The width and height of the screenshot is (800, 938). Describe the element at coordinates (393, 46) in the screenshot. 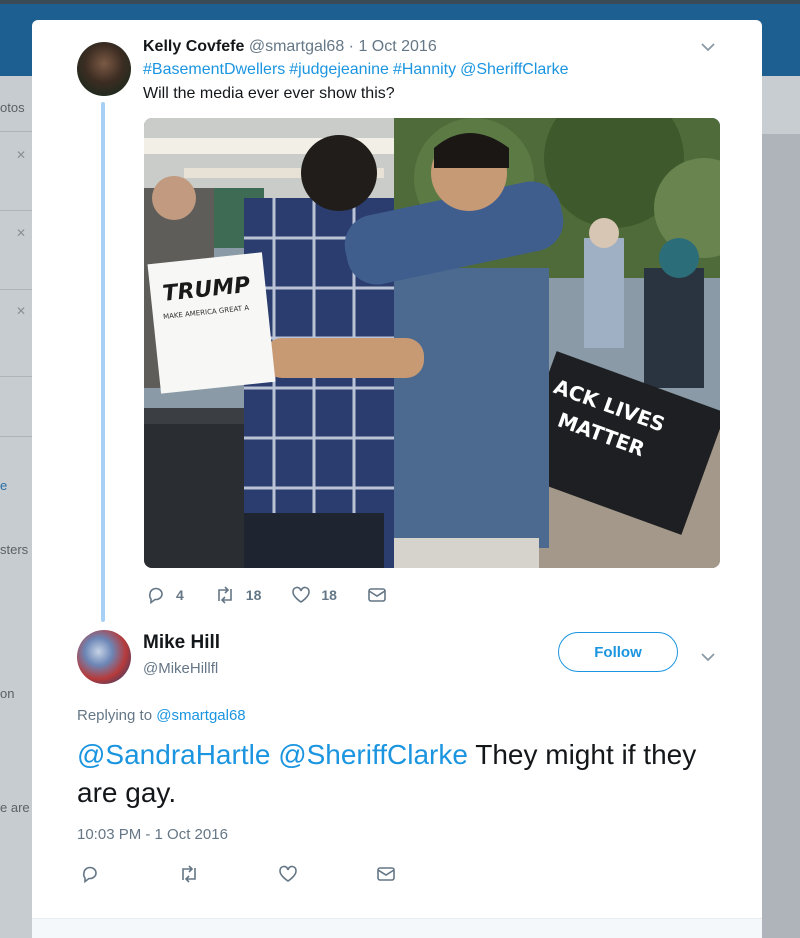

I see `tweet-date: · 1 Oct 2016` at that location.